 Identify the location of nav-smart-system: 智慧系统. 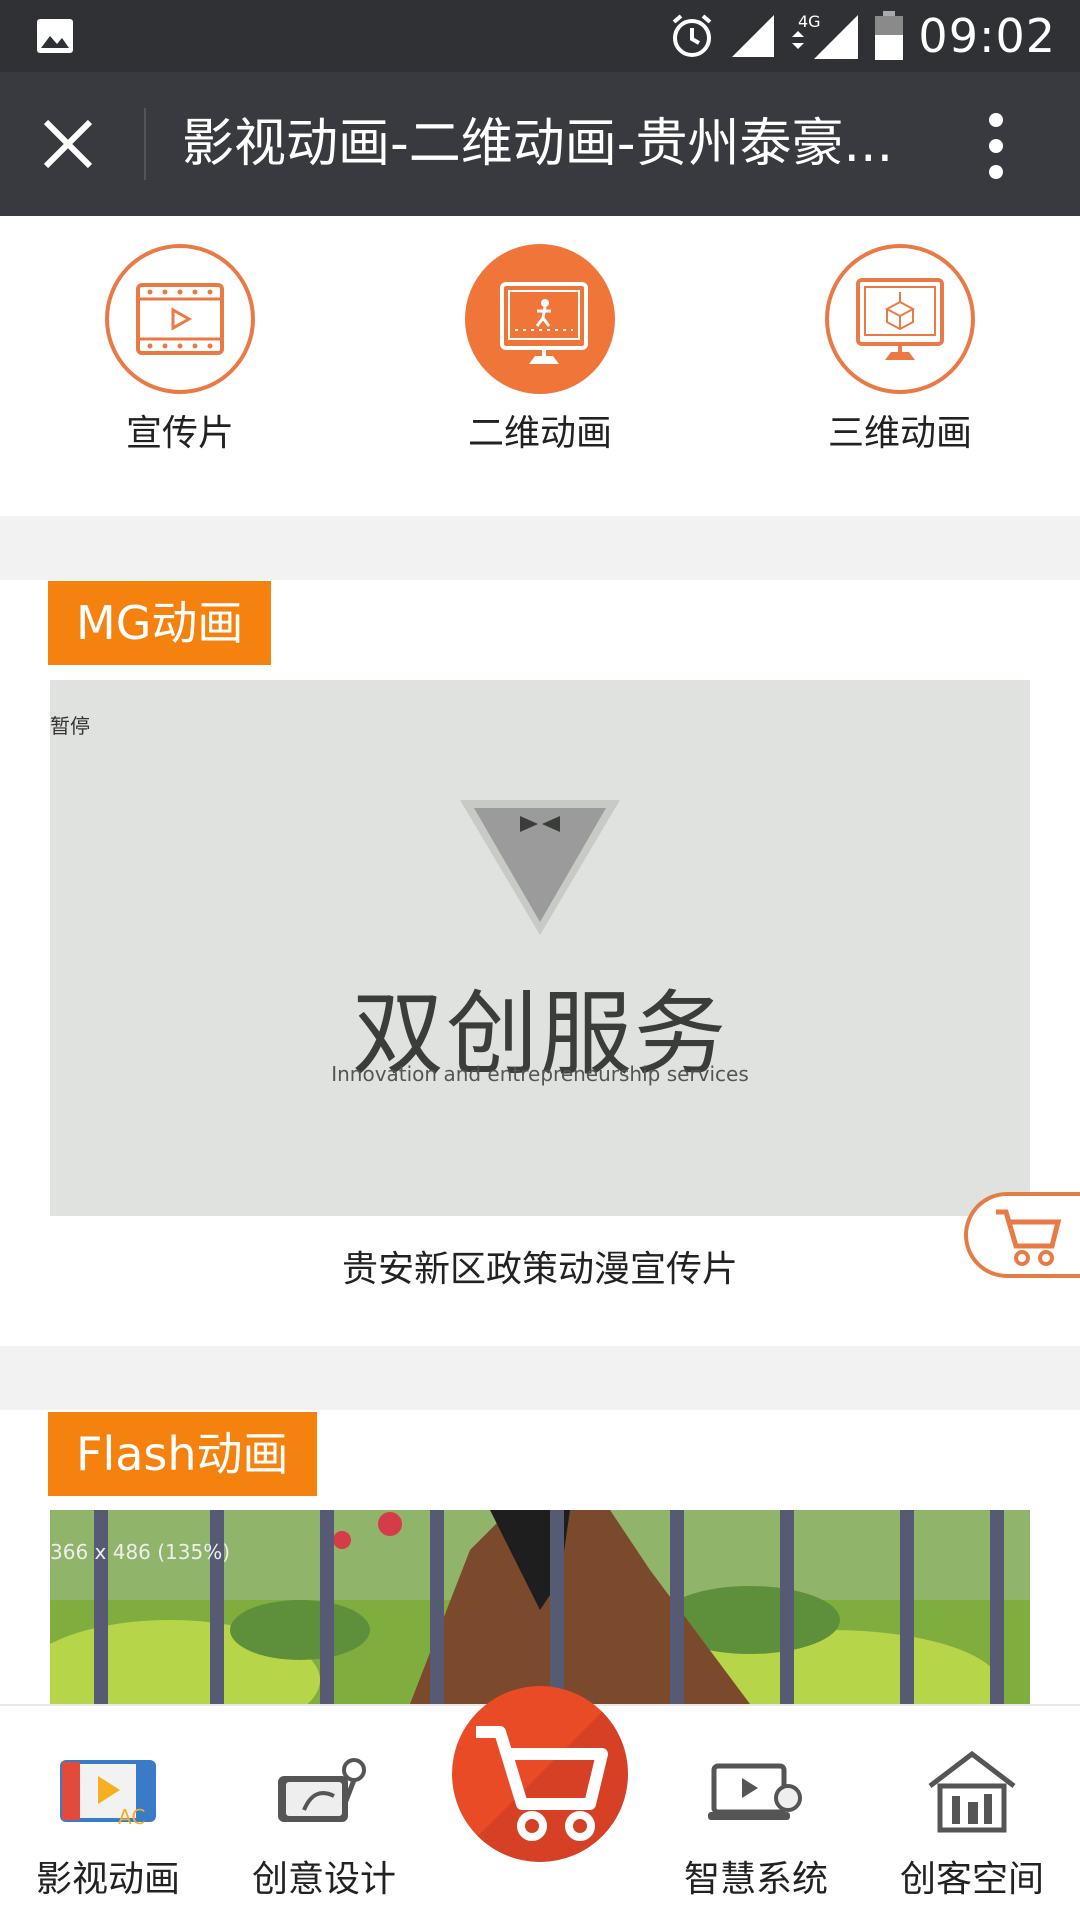
(756, 1814).